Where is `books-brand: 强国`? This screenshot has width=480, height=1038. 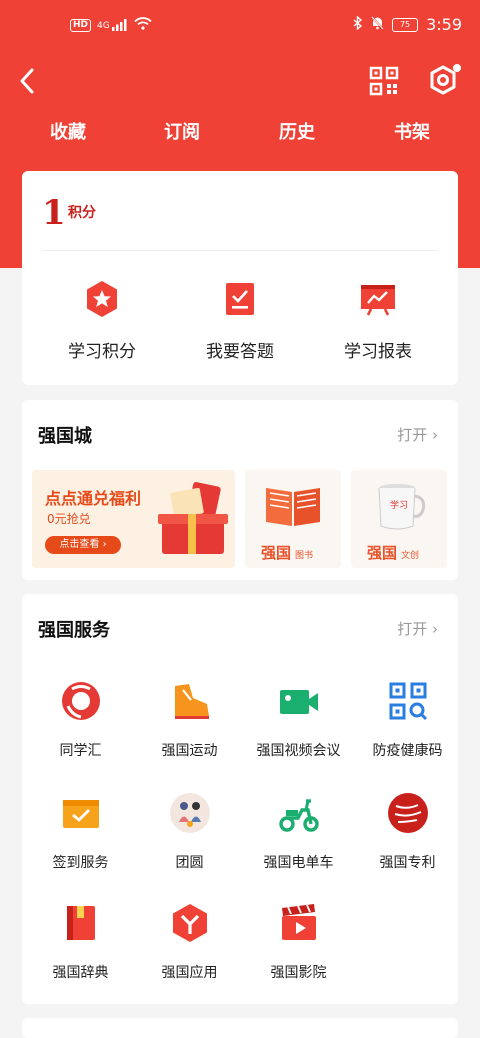 books-brand: 强国 is located at coordinates (276, 553).